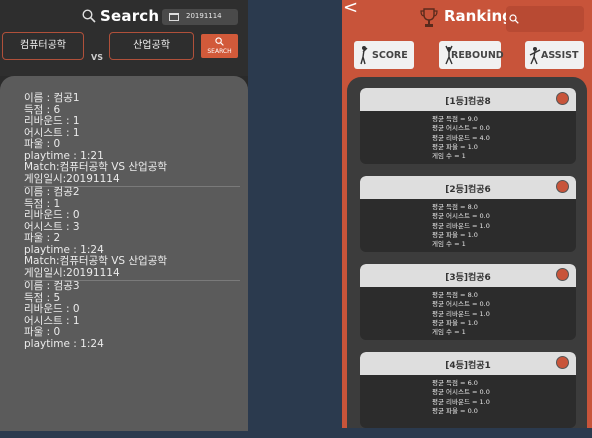  I want to click on back-button: <, so click(350, 9).